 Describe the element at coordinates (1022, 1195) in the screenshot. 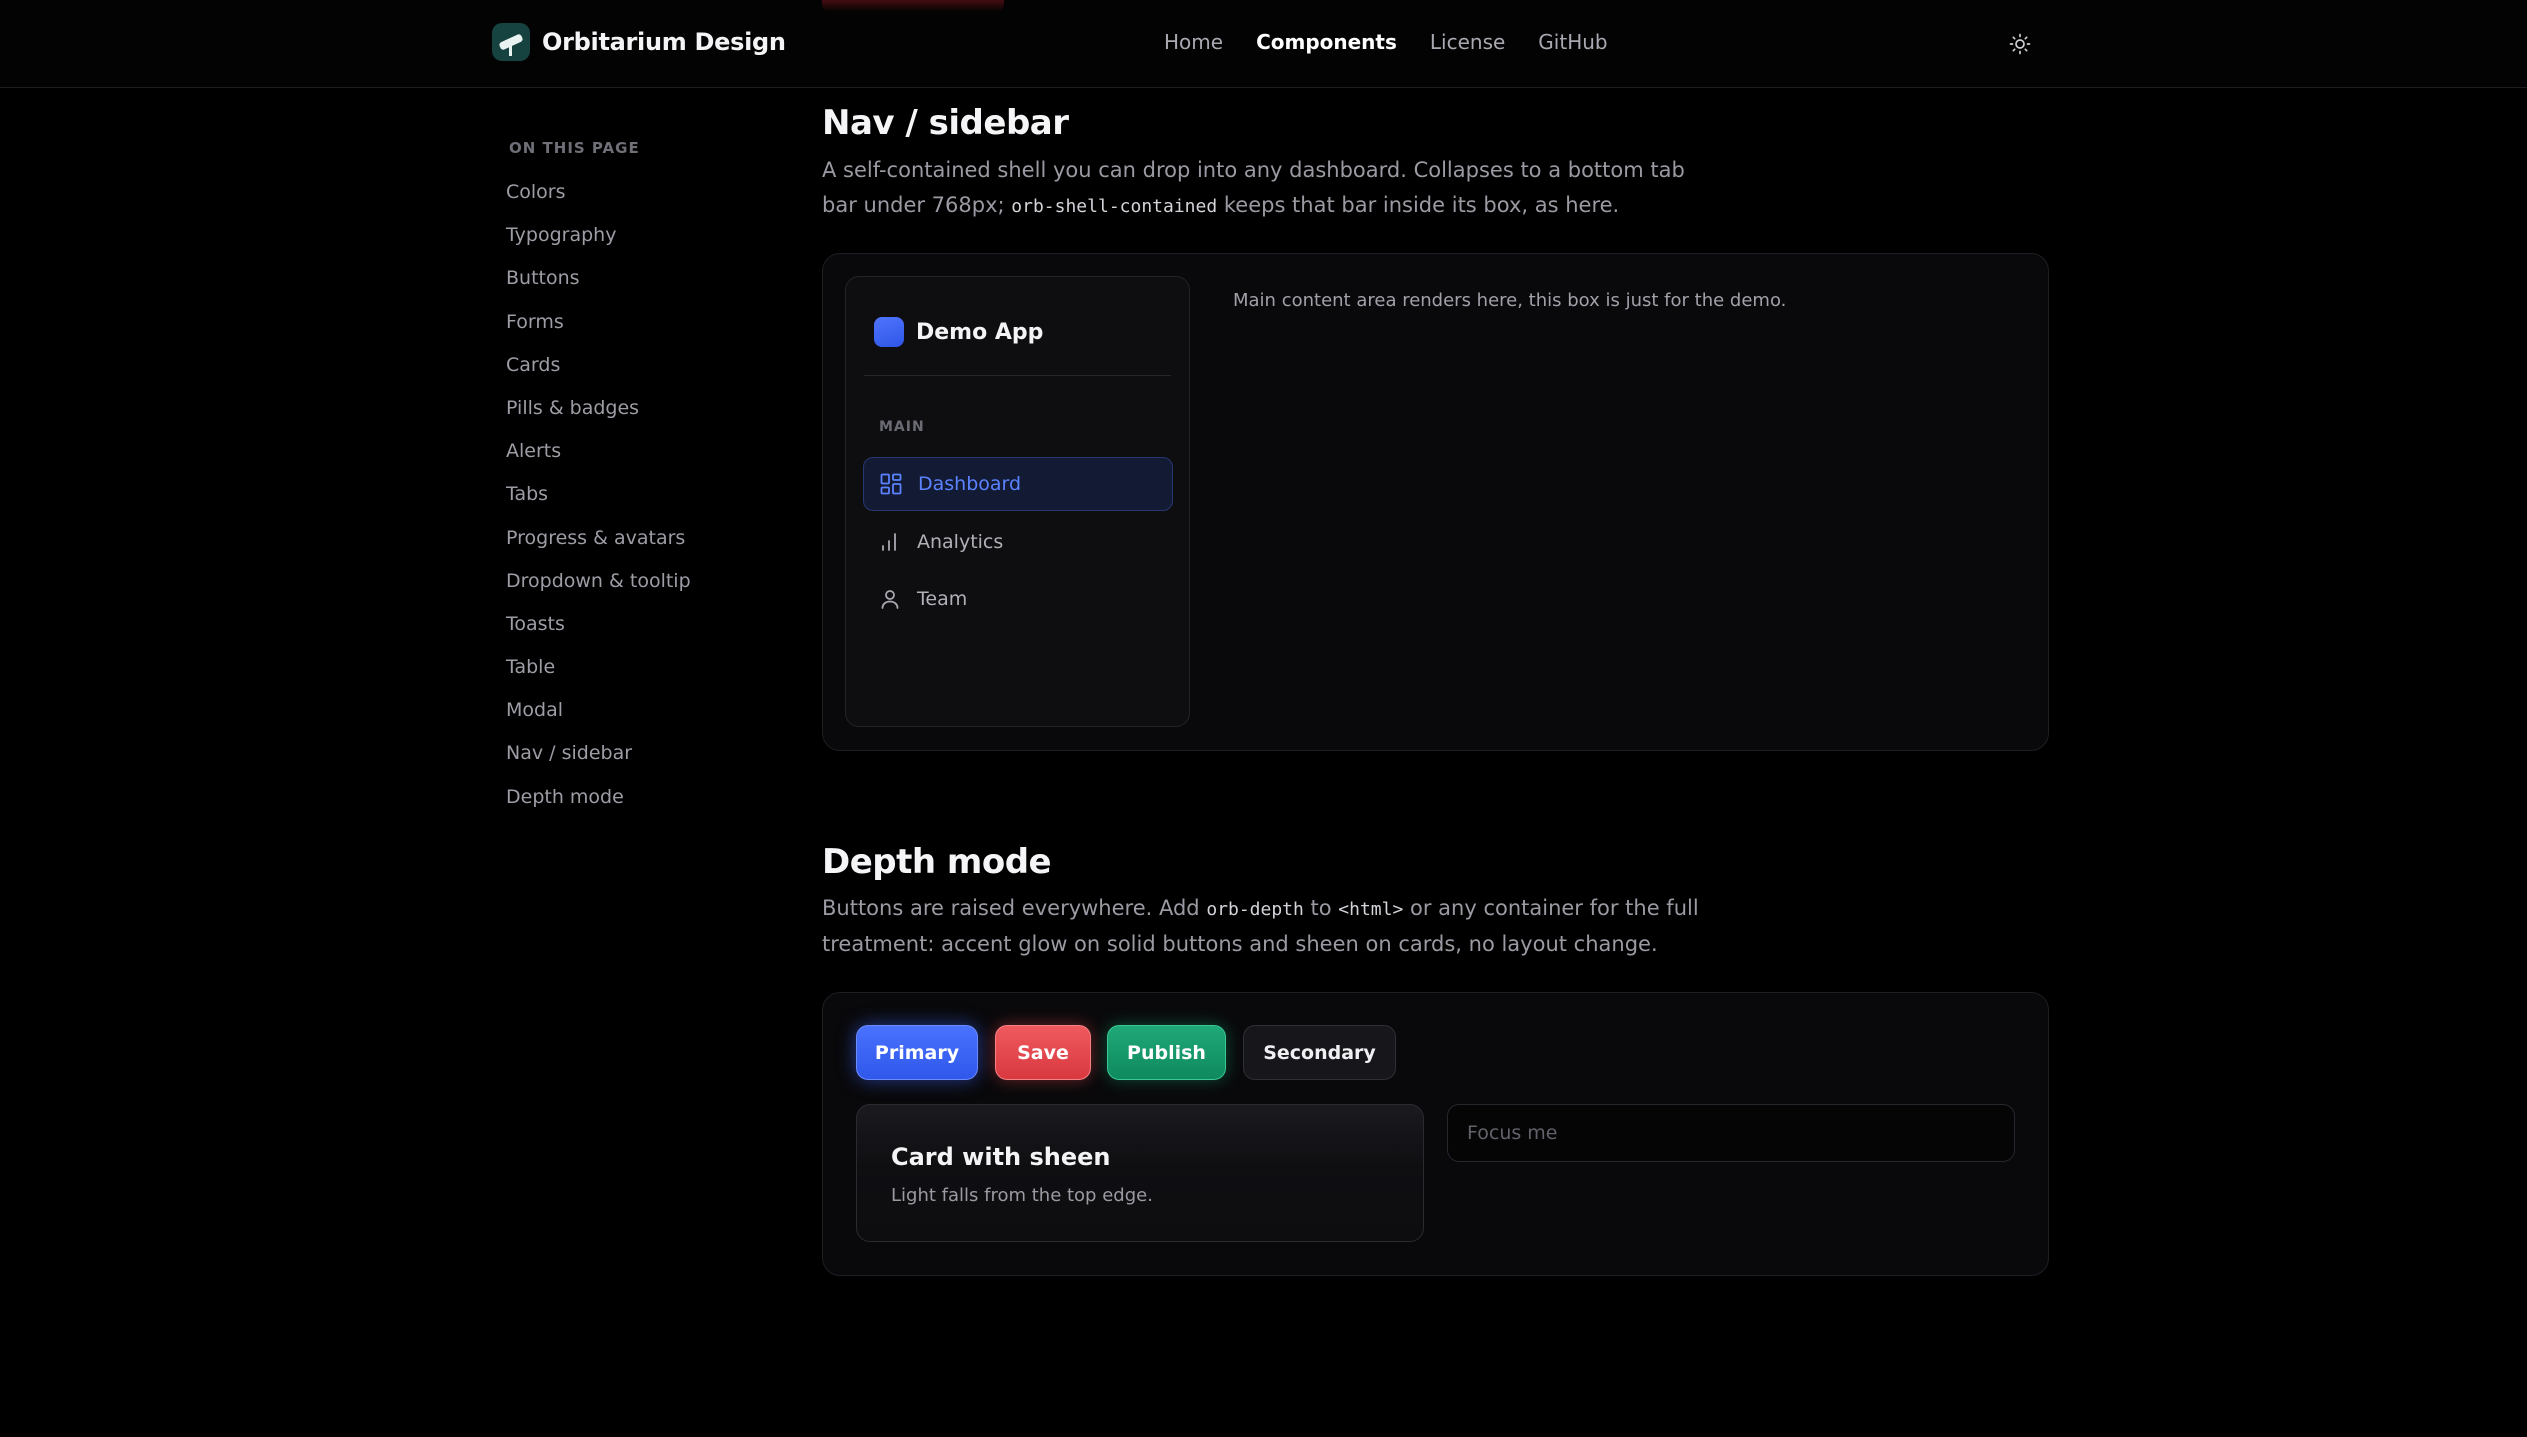

I see `card-subtitle: Light falls from the top edge.` at that location.